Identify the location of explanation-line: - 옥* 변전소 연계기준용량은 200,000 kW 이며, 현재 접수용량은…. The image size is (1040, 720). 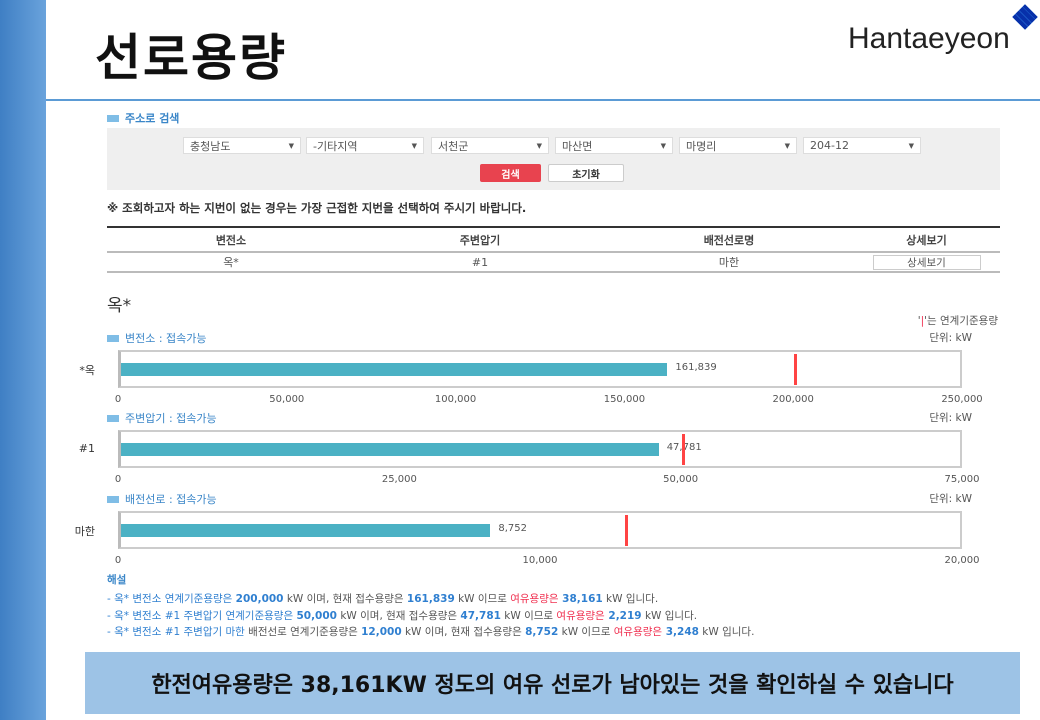
(430, 599).